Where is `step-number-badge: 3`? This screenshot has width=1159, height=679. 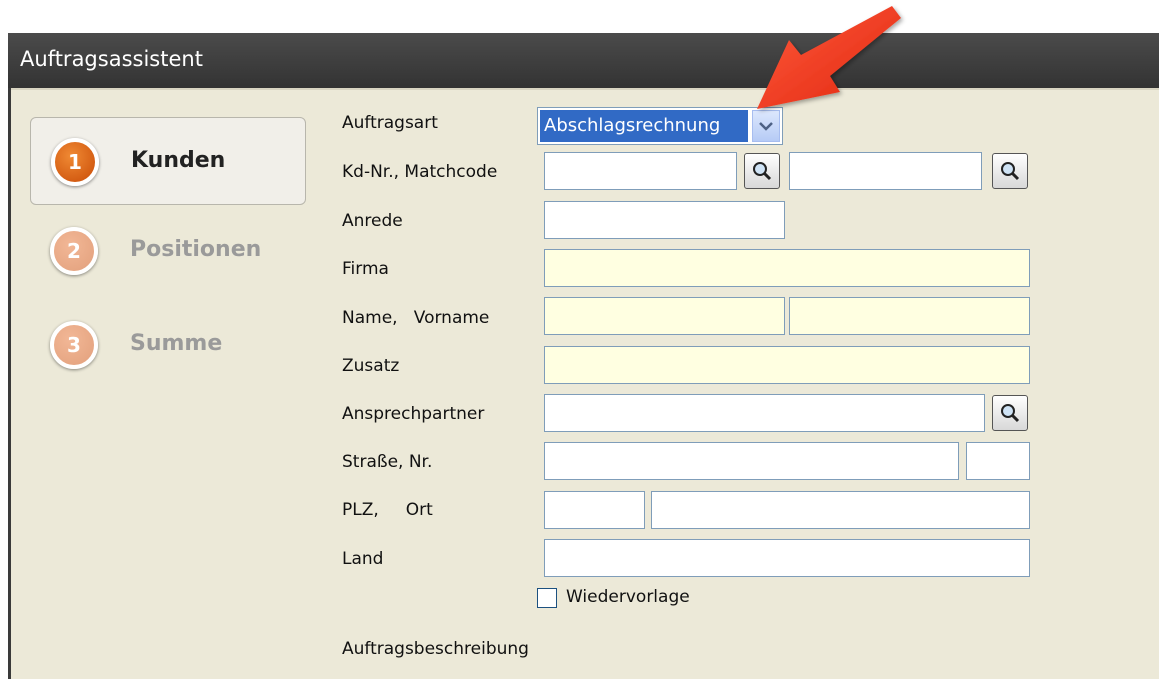
step-number-badge: 3 is located at coordinates (74, 345).